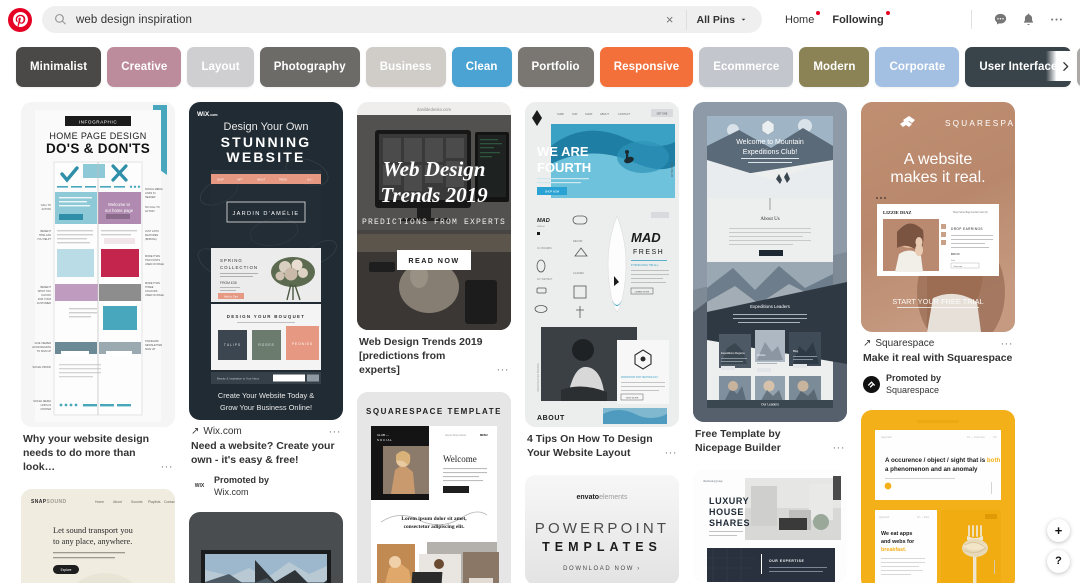 The image size is (1080, 583). I want to click on svg-text: MAD, so click(543, 221).